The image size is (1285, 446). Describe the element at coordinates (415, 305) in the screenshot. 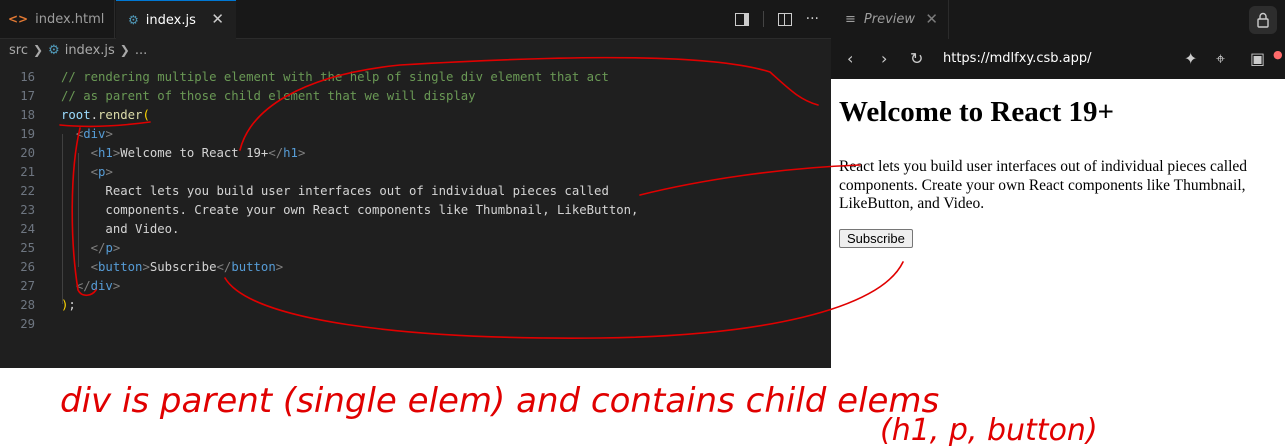

I see `code-line: 28);` at that location.